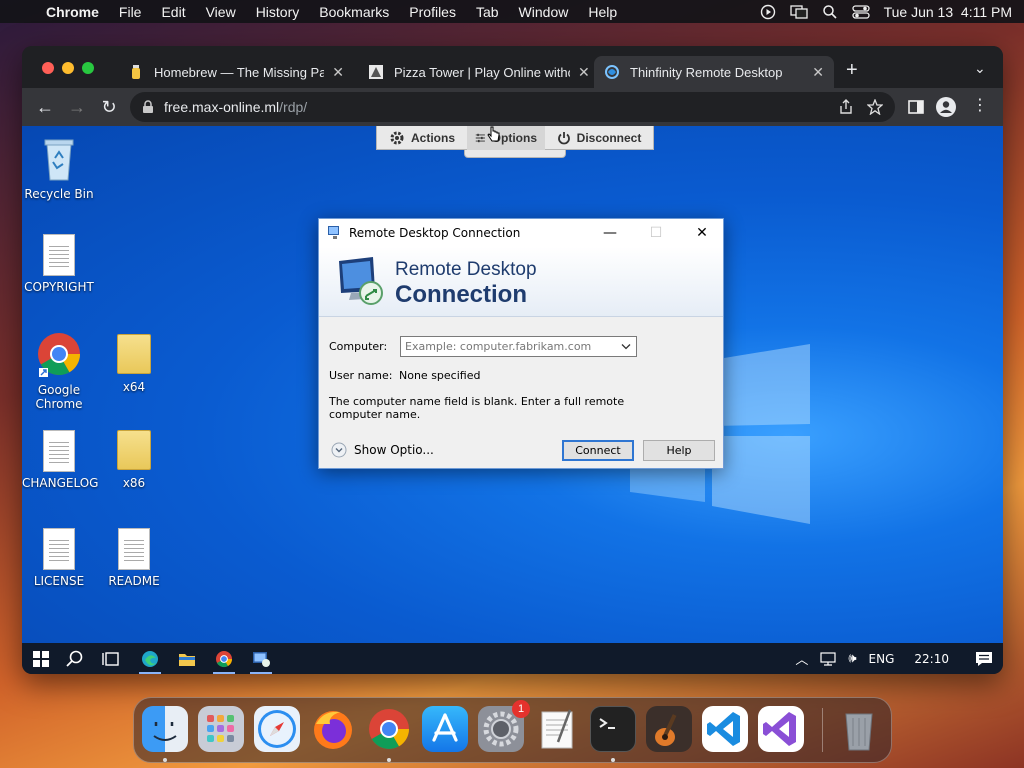 Image resolution: width=1024 pixels, height=768 pixels. Describe the element at coordinates (946, 107) in the screenshot. I see `profile-avatar` at that location.